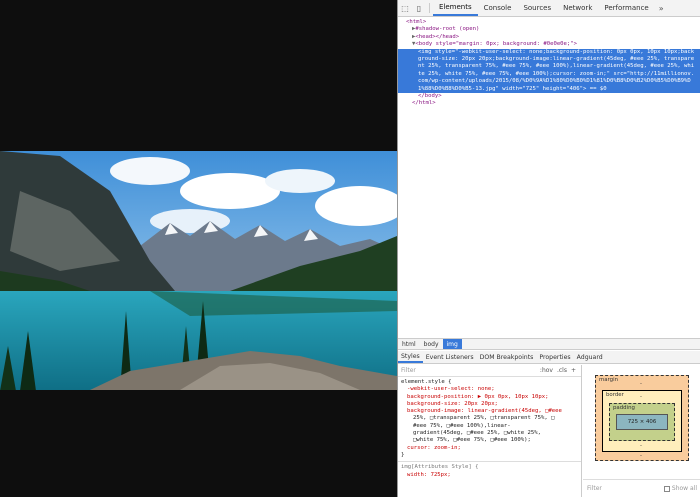  I want to click on box-model-padding: padding 725 × 406, so click(642, 422).